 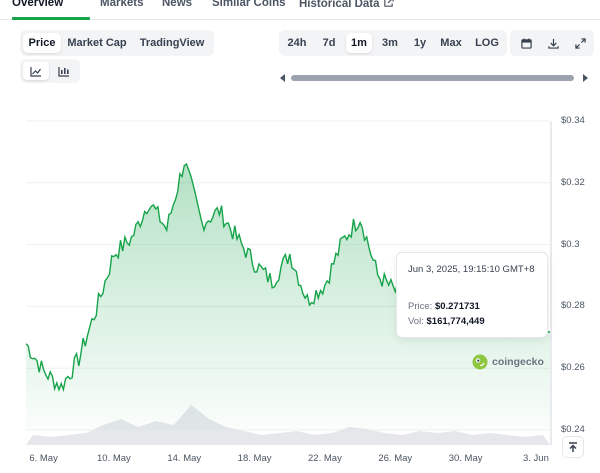 I want to click on arrow-up-to-line-icon, so click(x=573, y=446).